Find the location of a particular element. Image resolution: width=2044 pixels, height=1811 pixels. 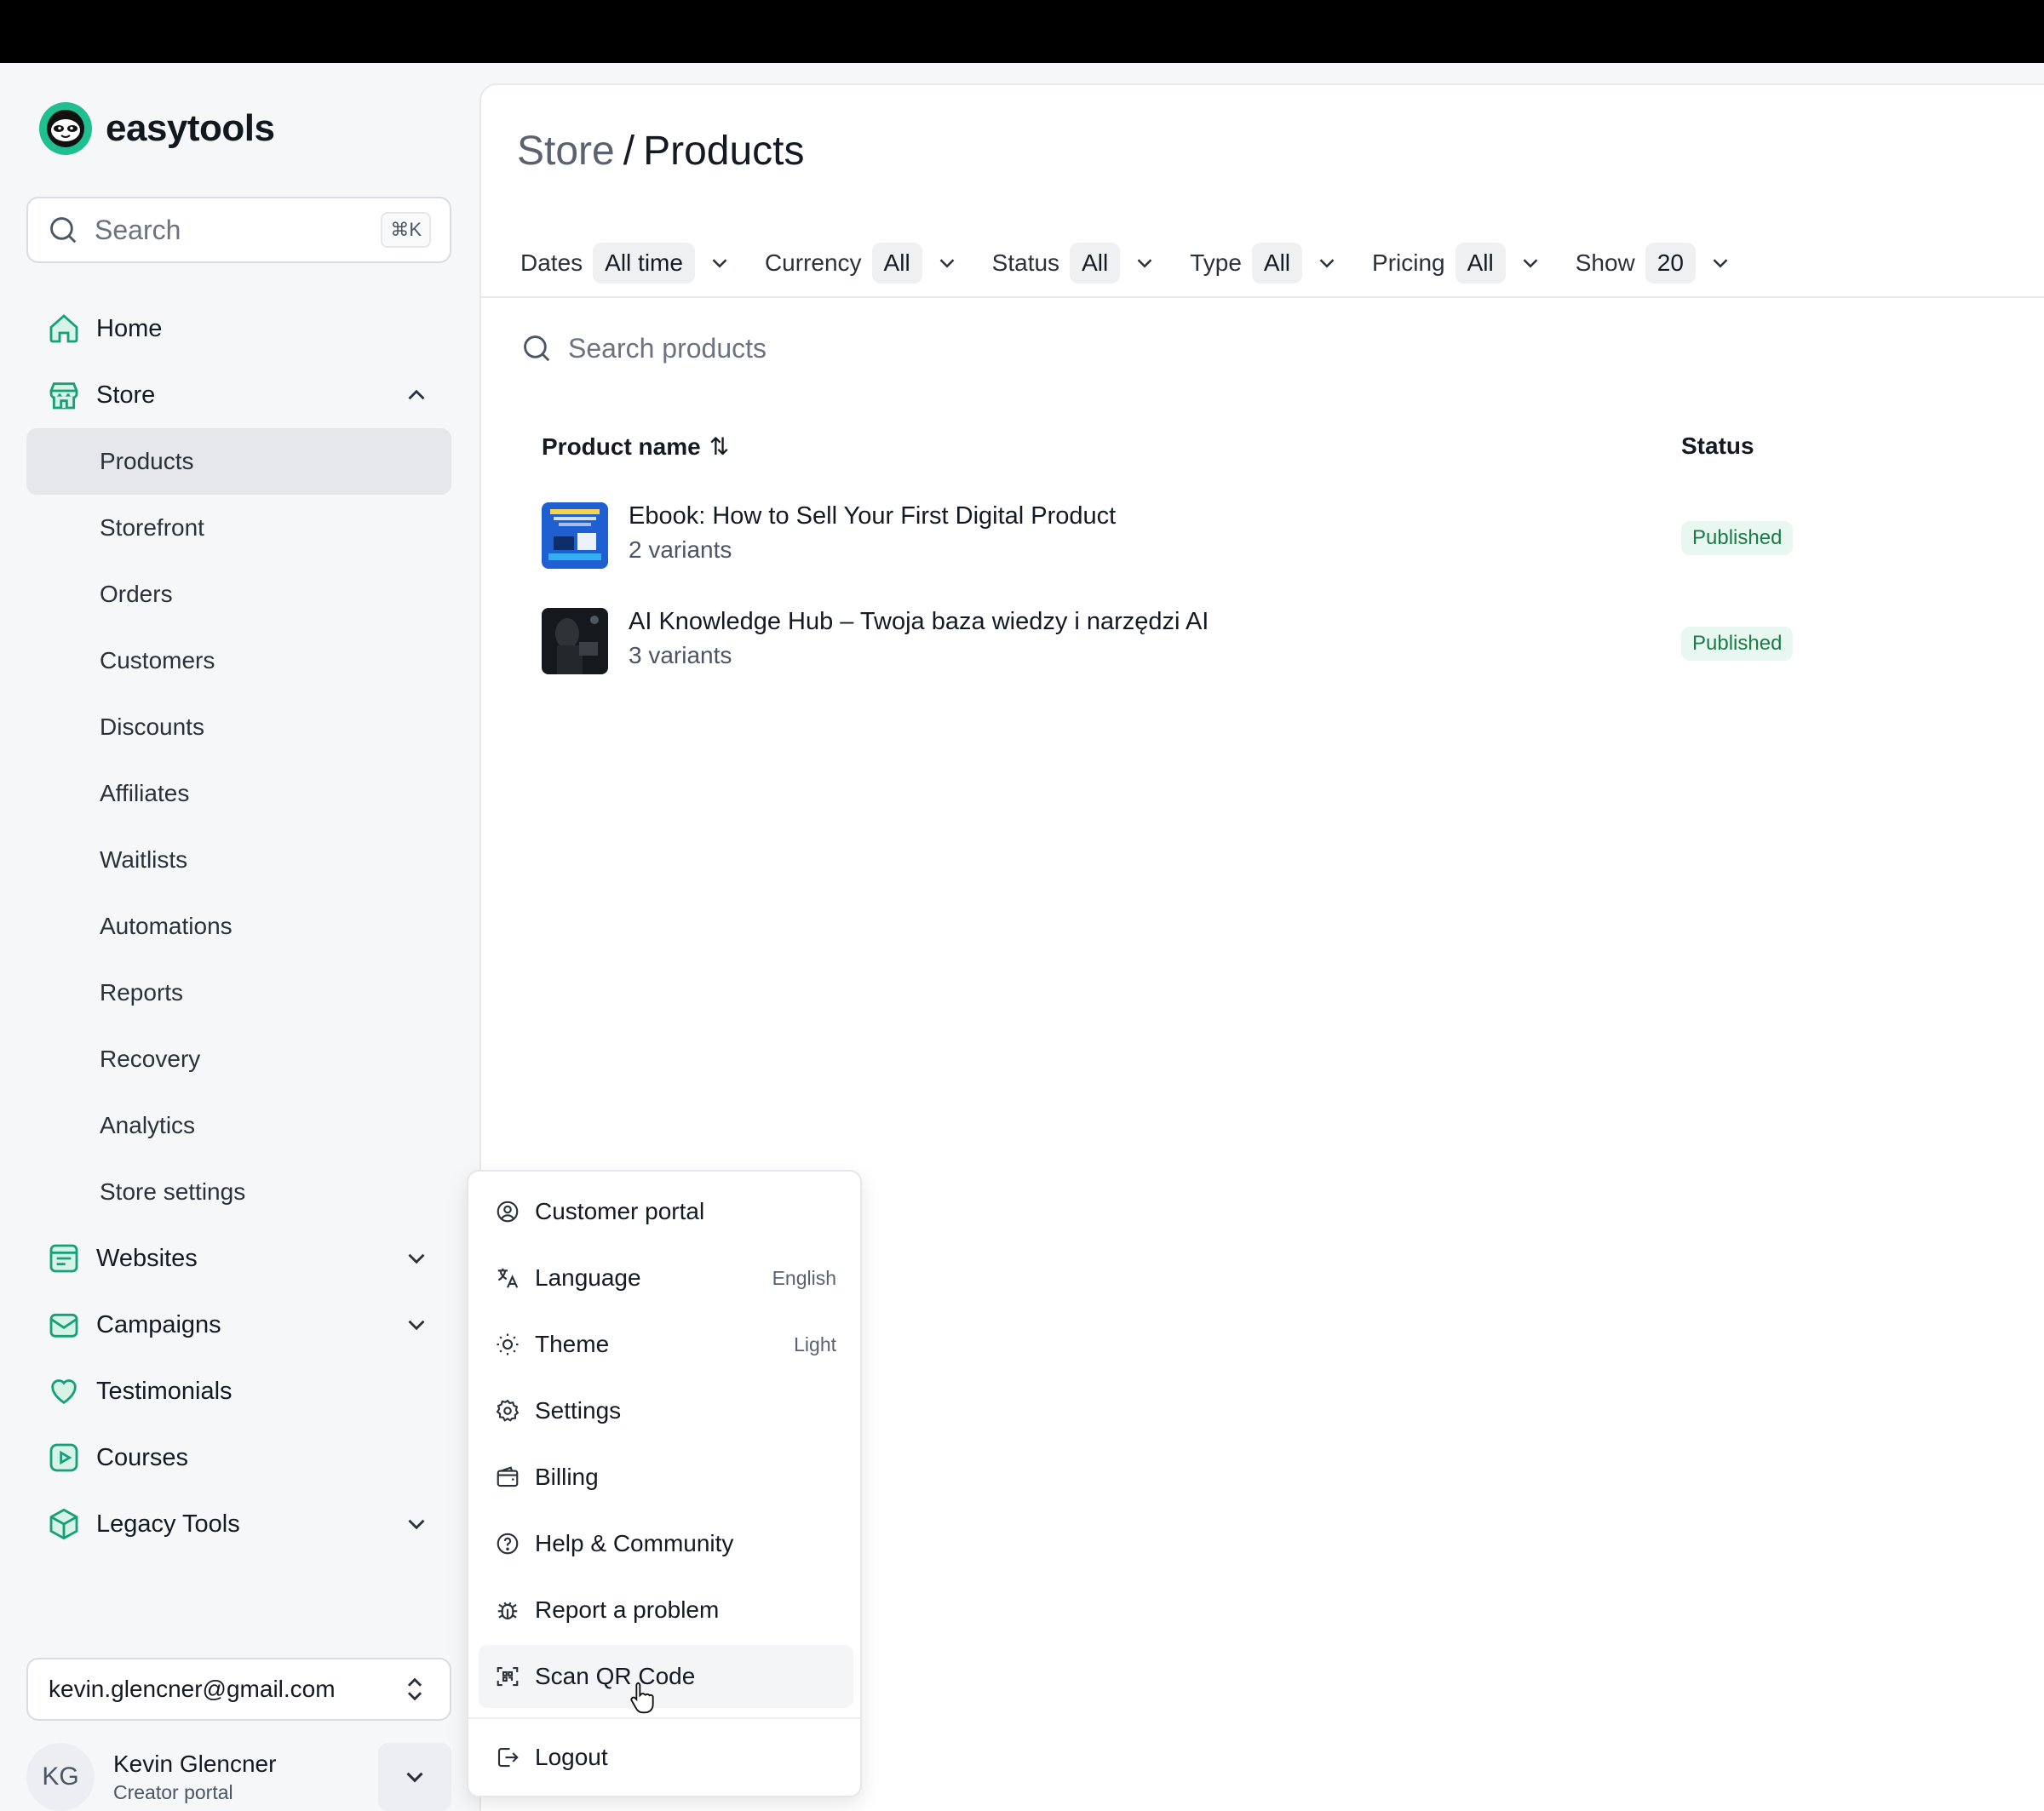

sidebar-subitem-storefront: Storefront is located at coordinates (238, 528).